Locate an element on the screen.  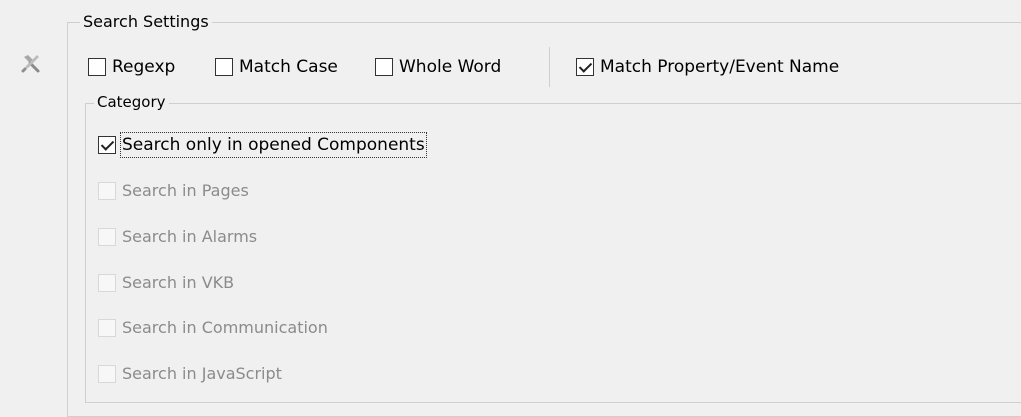
search-in-javascript-checkbox is located at coordinates (107, 374).